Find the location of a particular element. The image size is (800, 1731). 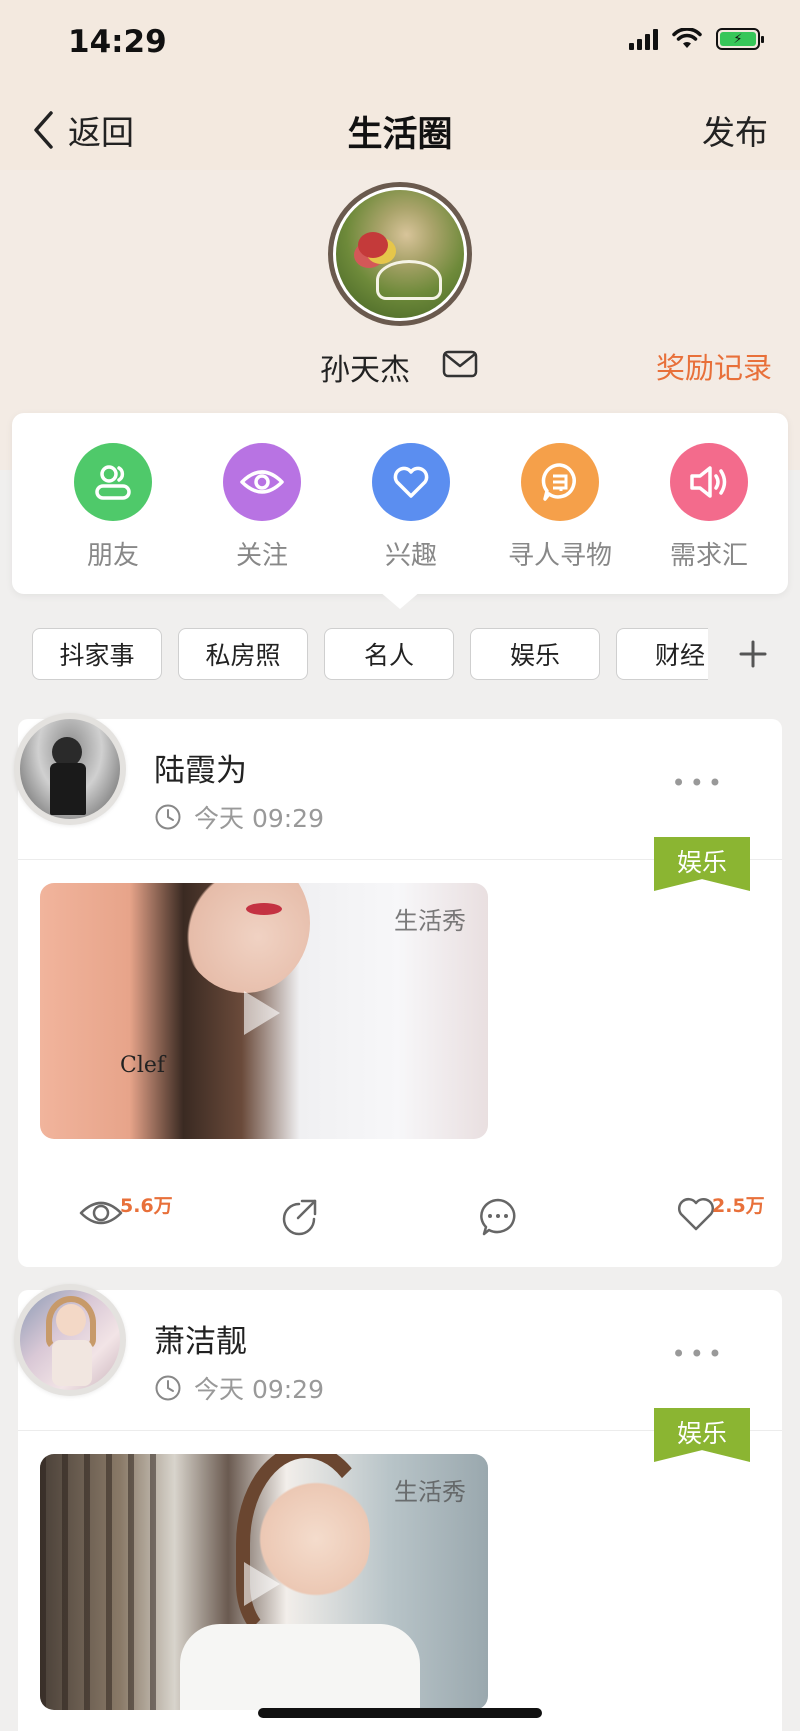

category-lost-found: 寻人寻物 is located at coordinates (560, 507).